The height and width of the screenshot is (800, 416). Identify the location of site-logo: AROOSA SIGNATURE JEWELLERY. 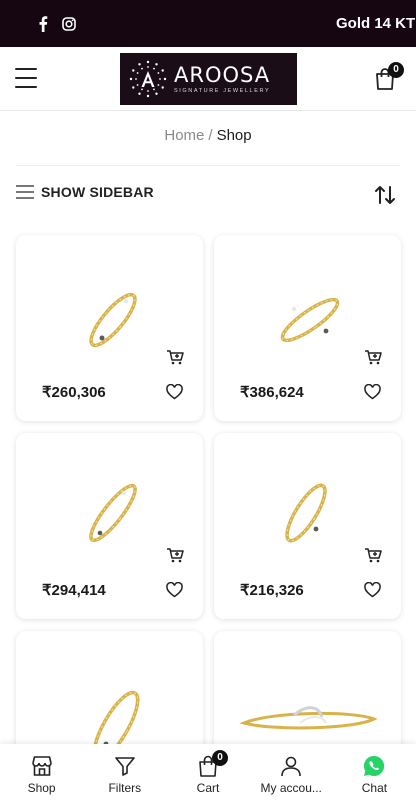
(208, 79).